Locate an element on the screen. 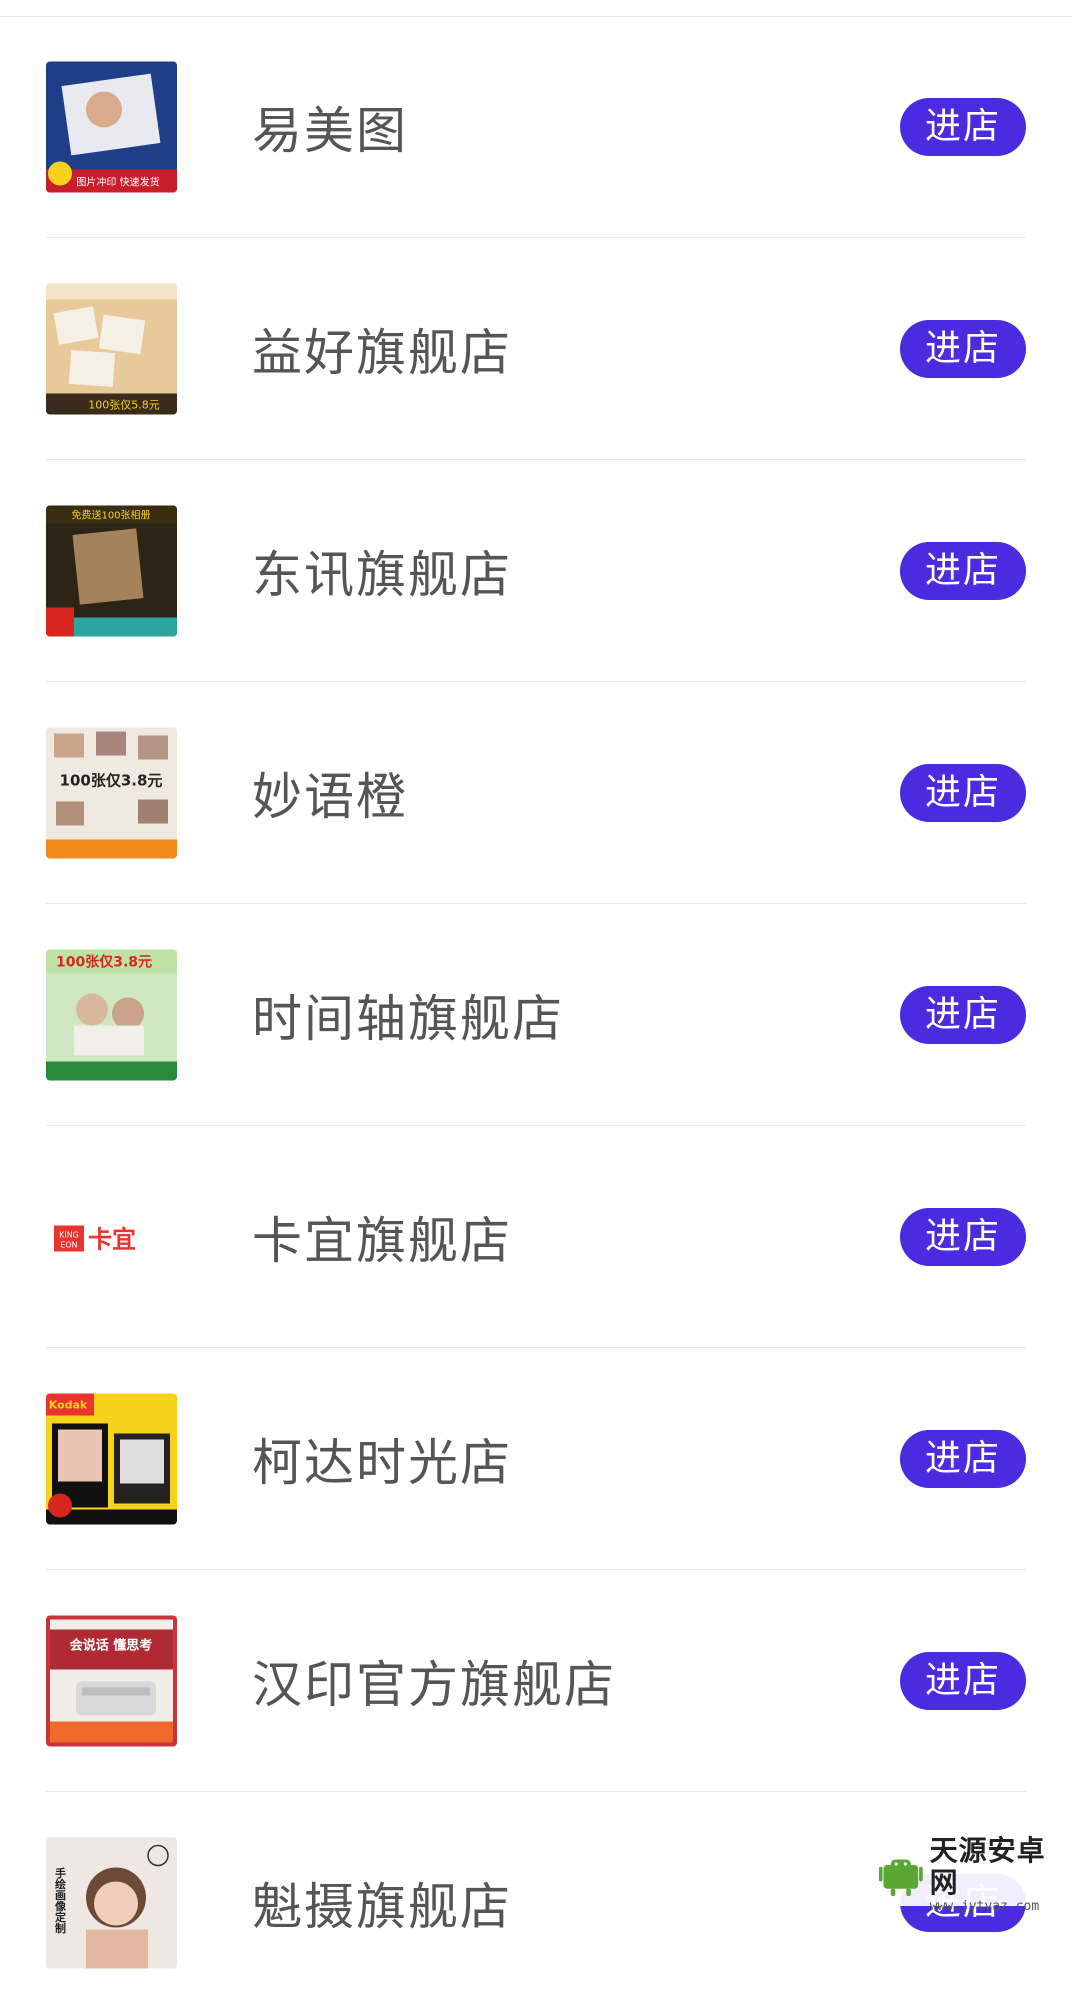 This screenshot has height=2014, width=1072. svg-text: 会说话 懂思考 is located at coordinates (111, 1645).